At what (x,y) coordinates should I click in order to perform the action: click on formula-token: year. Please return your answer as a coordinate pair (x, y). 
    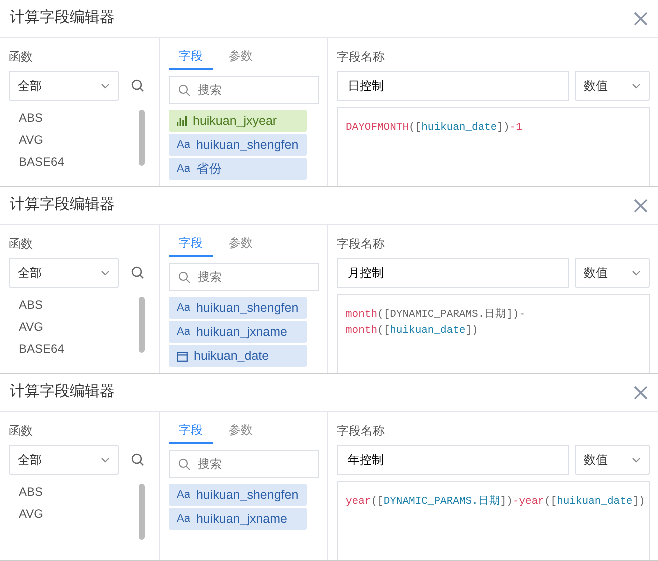
    Looking at the image, I should click on (359, 502).